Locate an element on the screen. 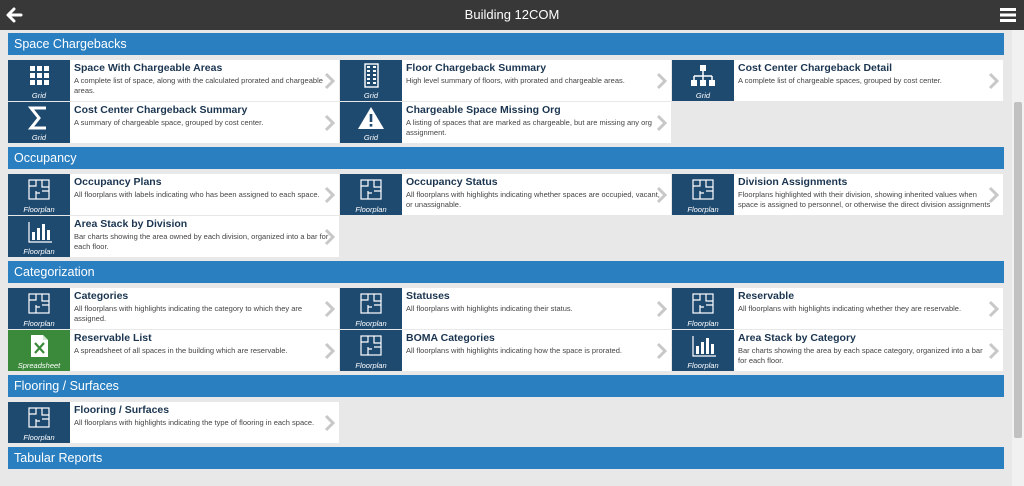 The height and width of the screenshot is (486, 1024). report-type-tile: Spreadsheet is located at coordinates (39, 350).